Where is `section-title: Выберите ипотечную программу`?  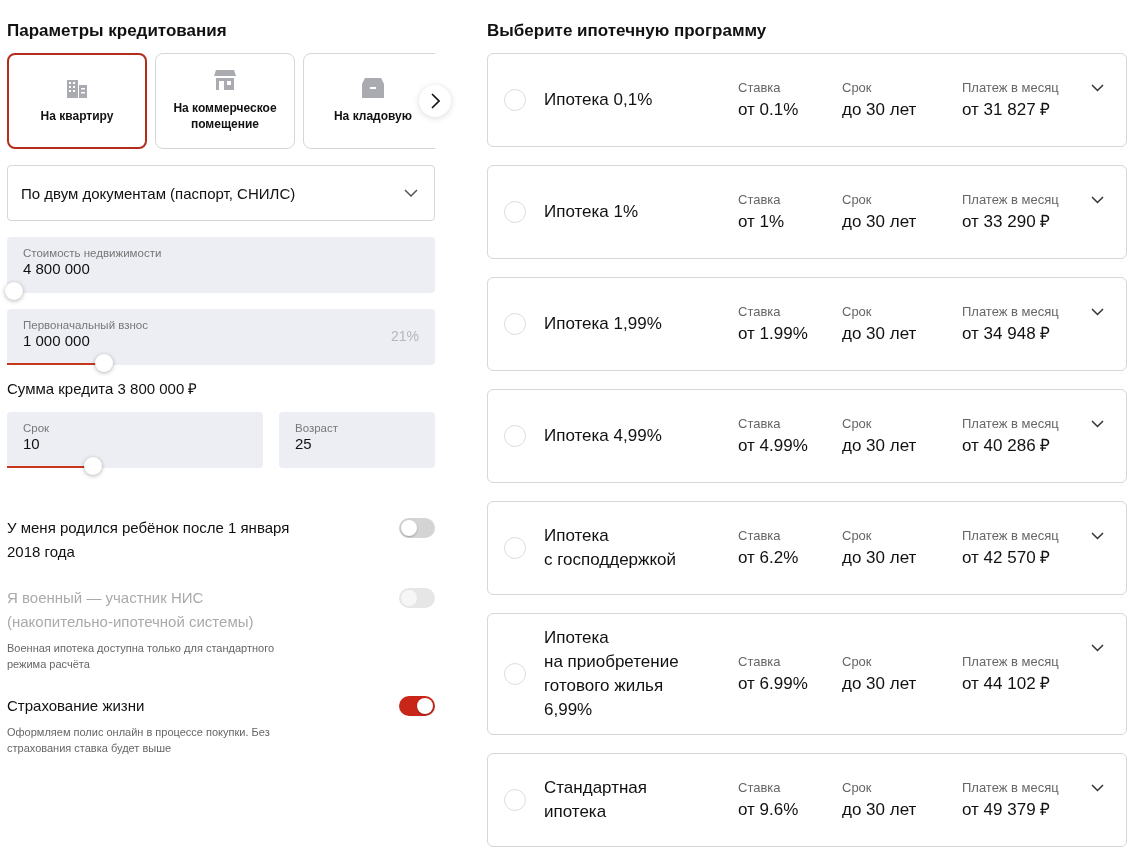 section-title: Выберите ипотечную программу is located at coordinates (627, 31).